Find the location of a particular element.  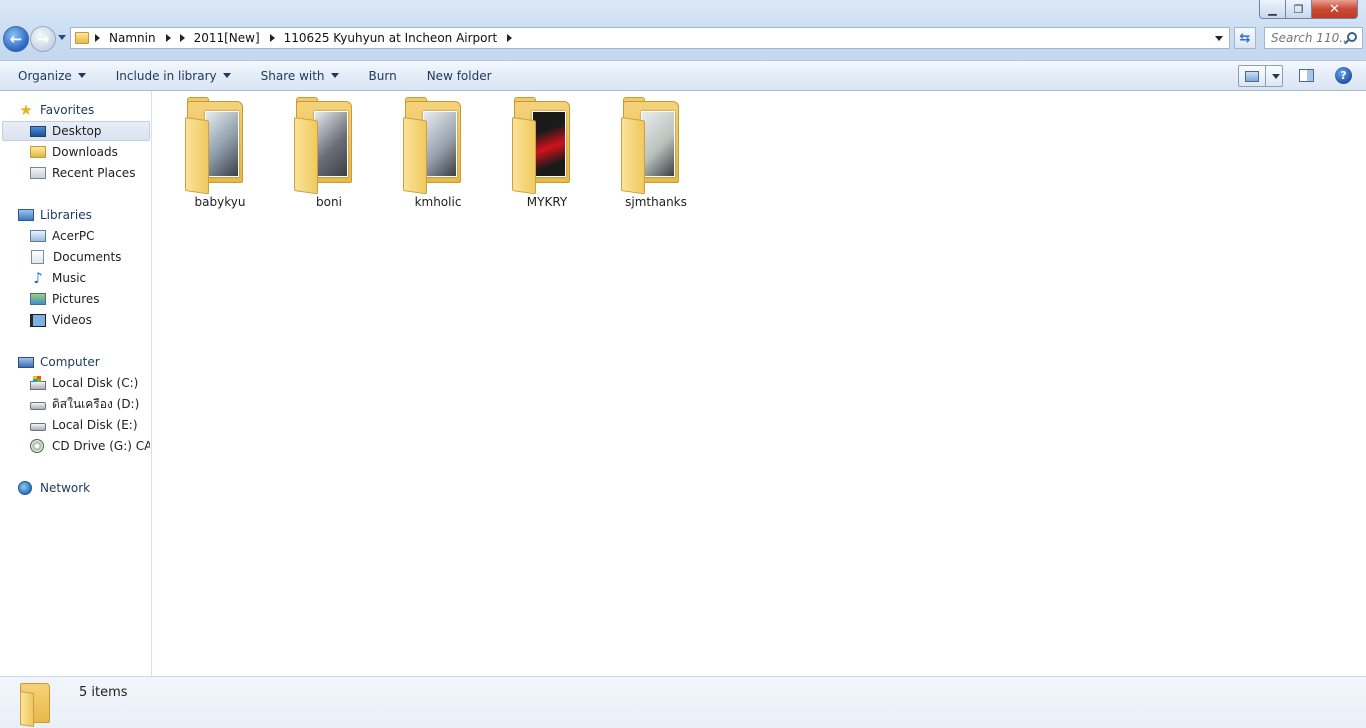

folder-label: boni is located at coordinates (329, 202).